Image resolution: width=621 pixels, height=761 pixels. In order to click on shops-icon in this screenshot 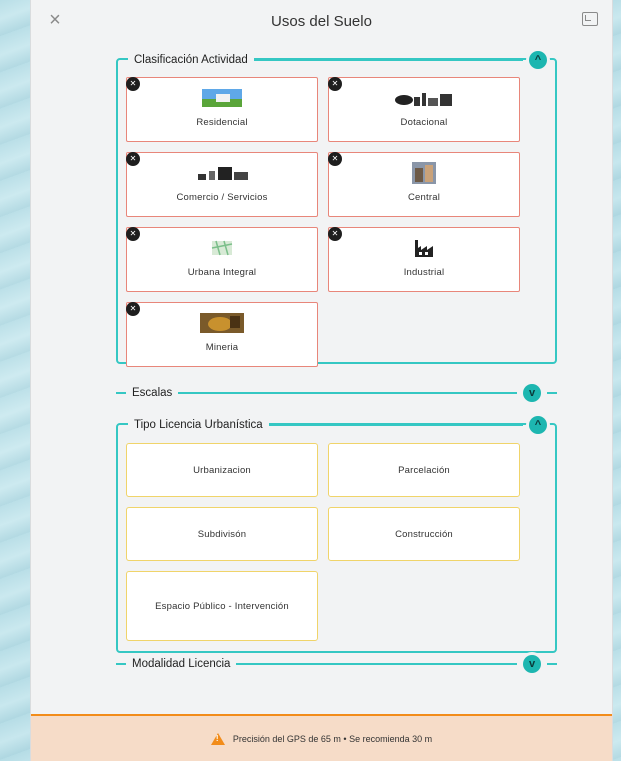, I will do `click(222, 173)`.